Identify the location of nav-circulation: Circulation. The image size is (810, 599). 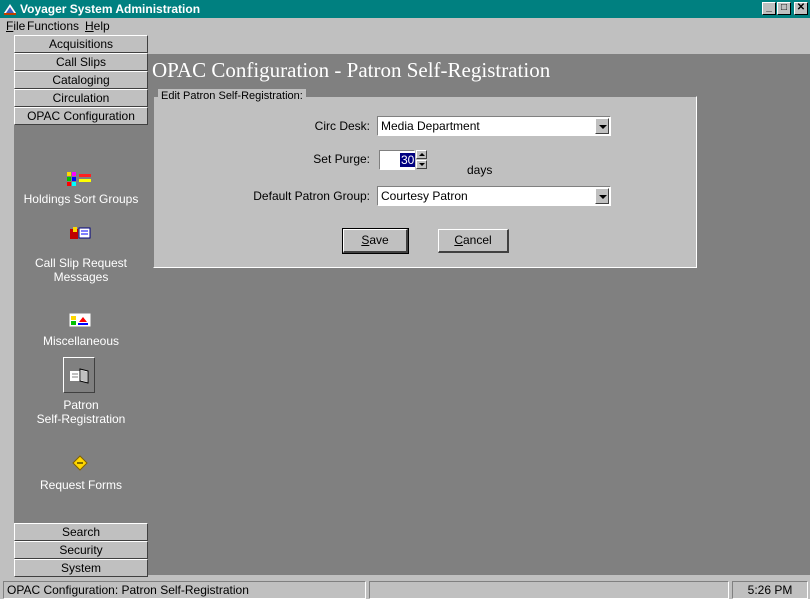
(81, 98).